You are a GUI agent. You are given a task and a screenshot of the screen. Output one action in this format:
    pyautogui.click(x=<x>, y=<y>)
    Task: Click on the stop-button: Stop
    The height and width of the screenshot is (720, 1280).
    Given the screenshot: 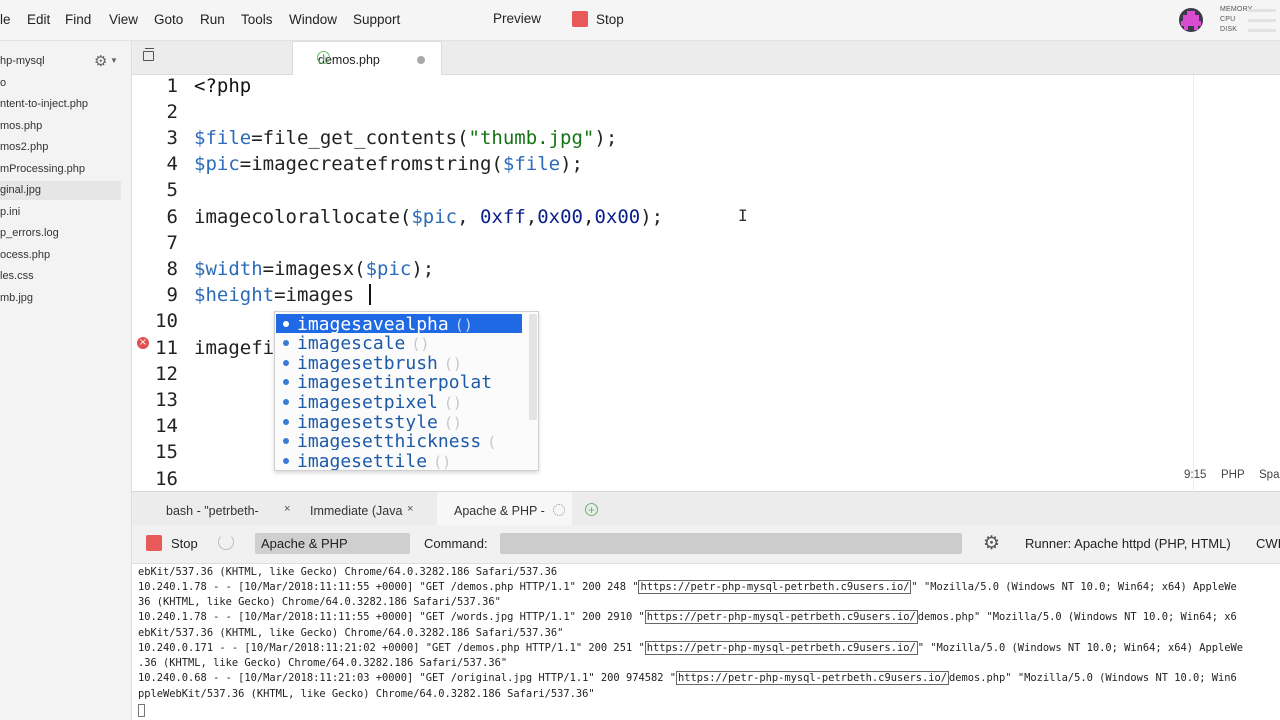 What is the action you would take?
    pyautogui.click(x=598, y=19)
    